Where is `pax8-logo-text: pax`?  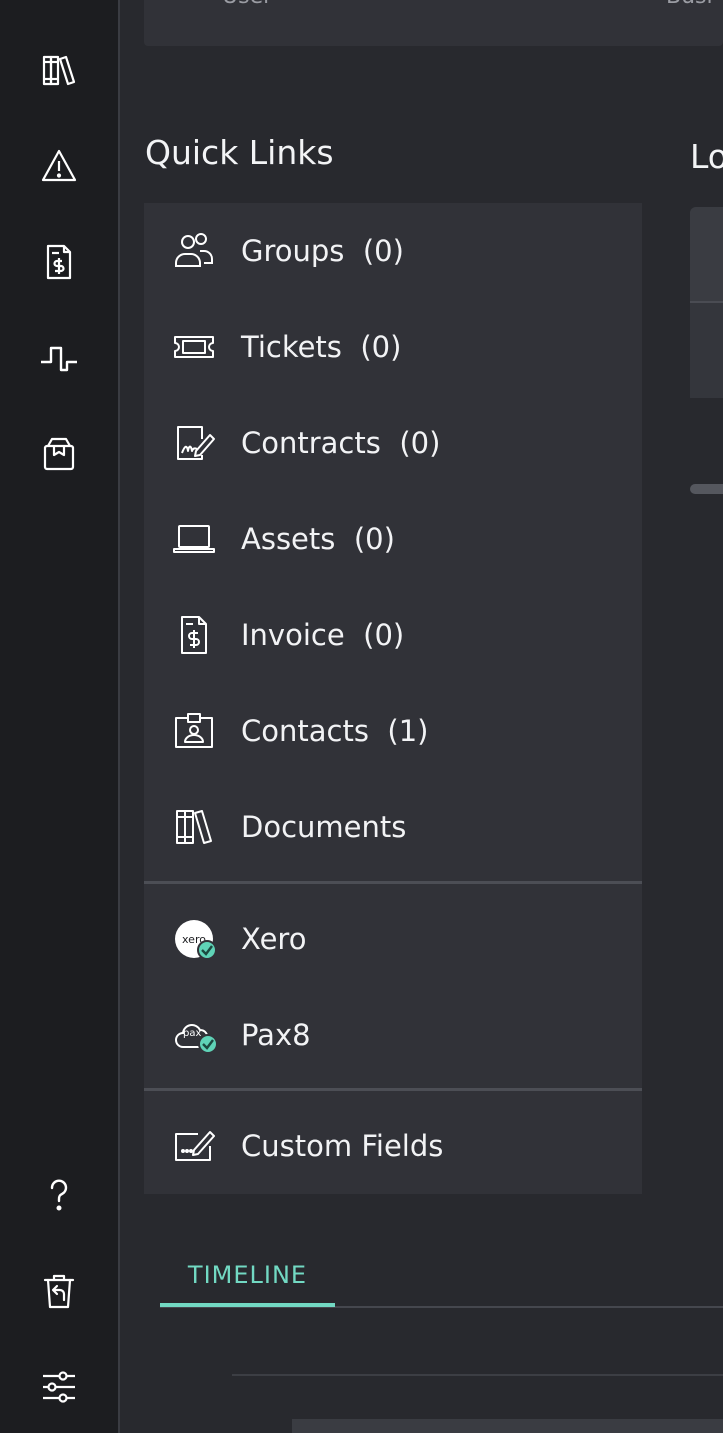 pax8-logo-text: pax is located at coordinates (192, 1033).